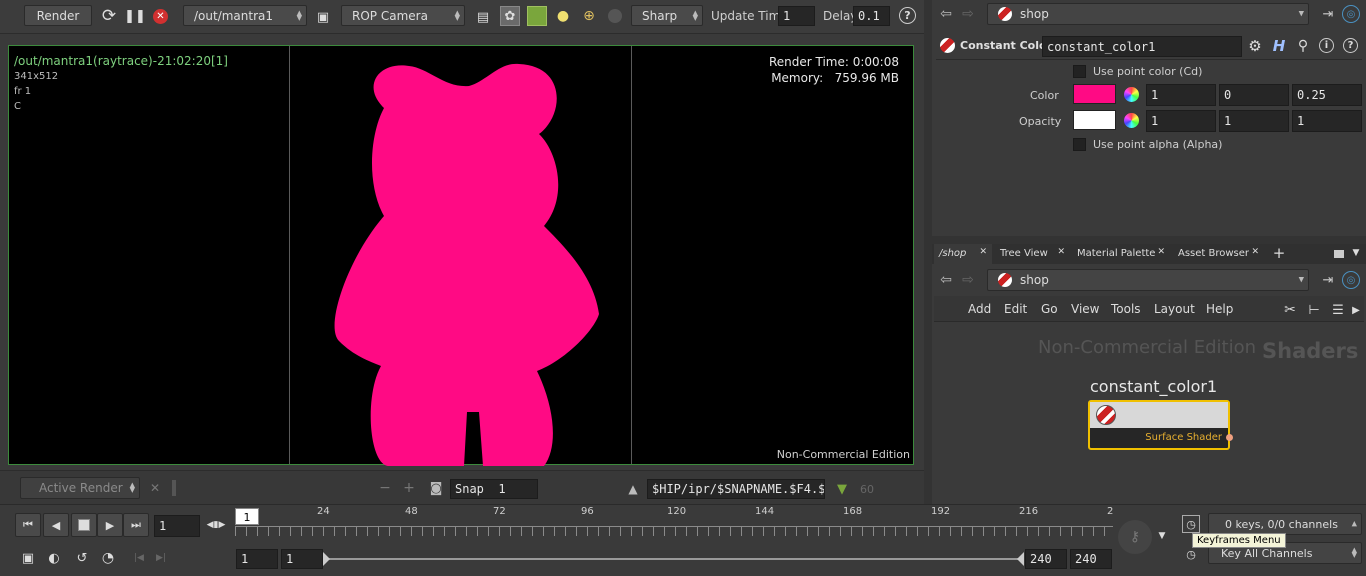 Image resolution: width=1366 pixels, height=576 pixels. What do you see at coordinates (155, 488) in the screenshot?
I see `close-snapshot-icon: ✕` at bounding box center [155, 488].